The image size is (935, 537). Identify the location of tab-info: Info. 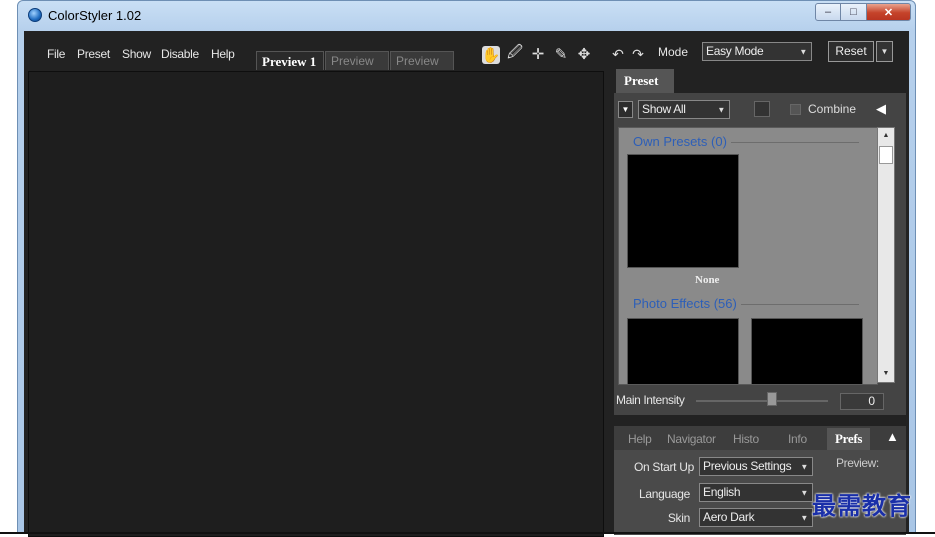
(797, 439).